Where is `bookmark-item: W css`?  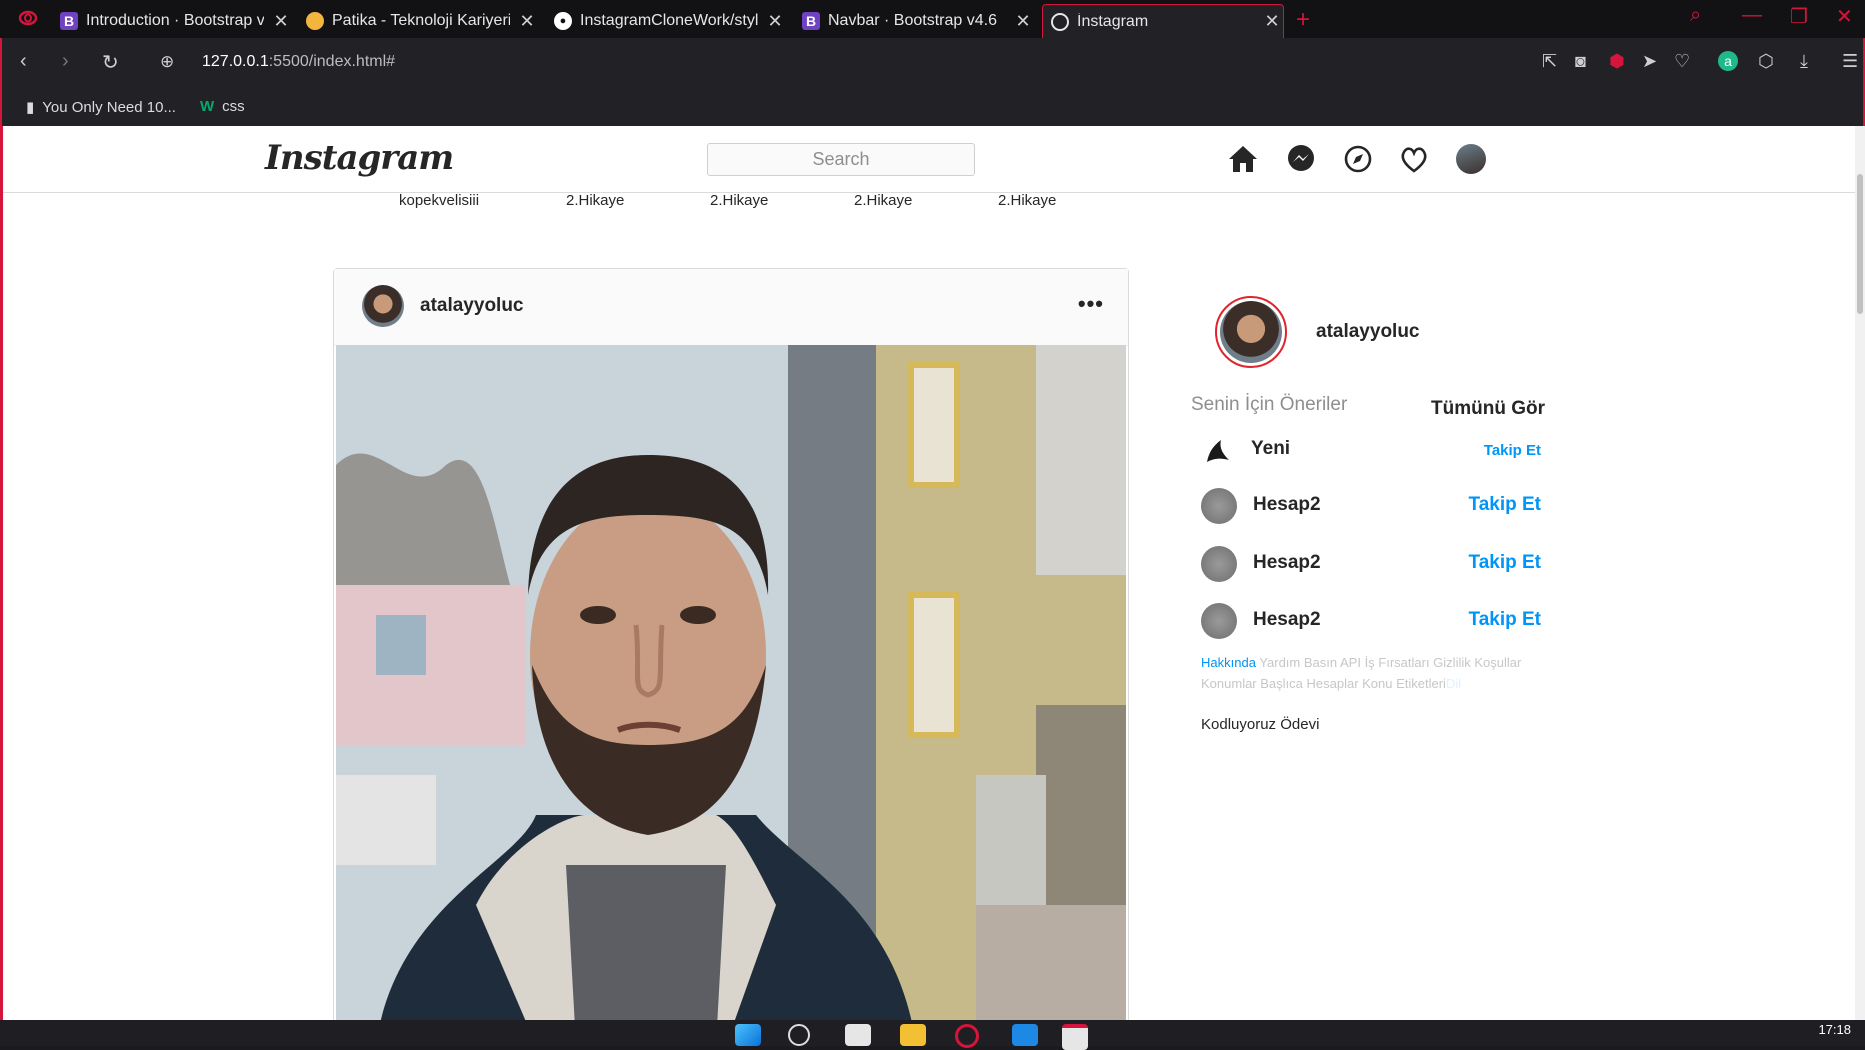 bookmark-item: W css is located at coordinates (222, 106).